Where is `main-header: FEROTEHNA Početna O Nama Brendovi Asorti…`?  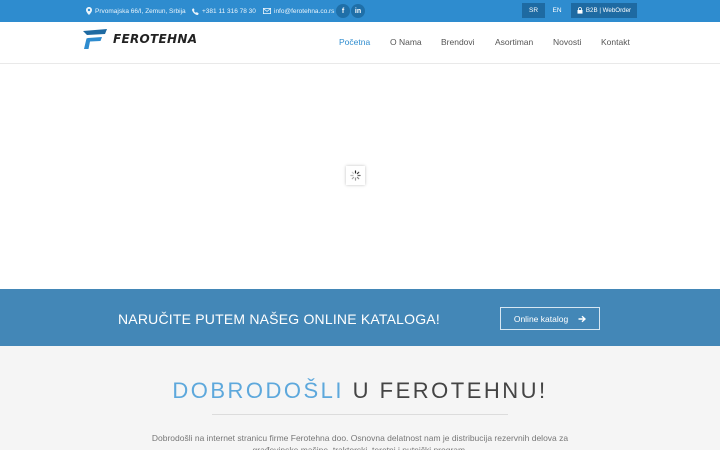 main-header: FEROTEHNA Početna O Nama Brendovi Asorti… is located at coordinates (360, 43).